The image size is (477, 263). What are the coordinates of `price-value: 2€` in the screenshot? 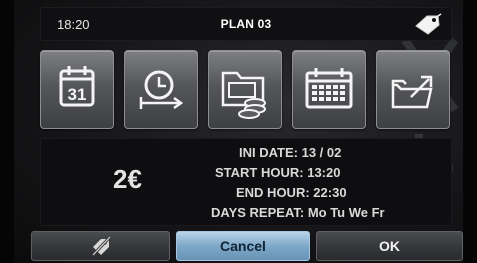 It's located at (127, 179).